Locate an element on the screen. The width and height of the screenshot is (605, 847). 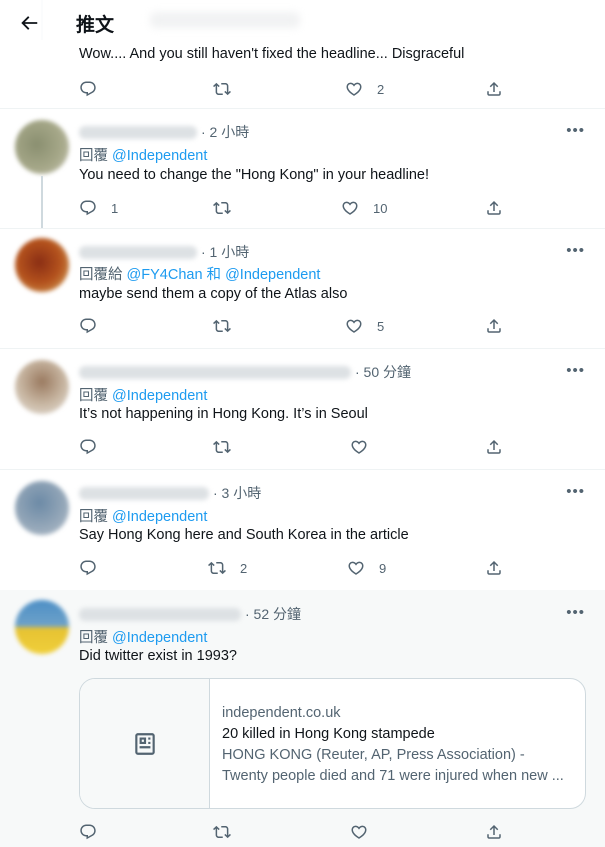
back-arrow-icon is located at coordinates (29, 23).